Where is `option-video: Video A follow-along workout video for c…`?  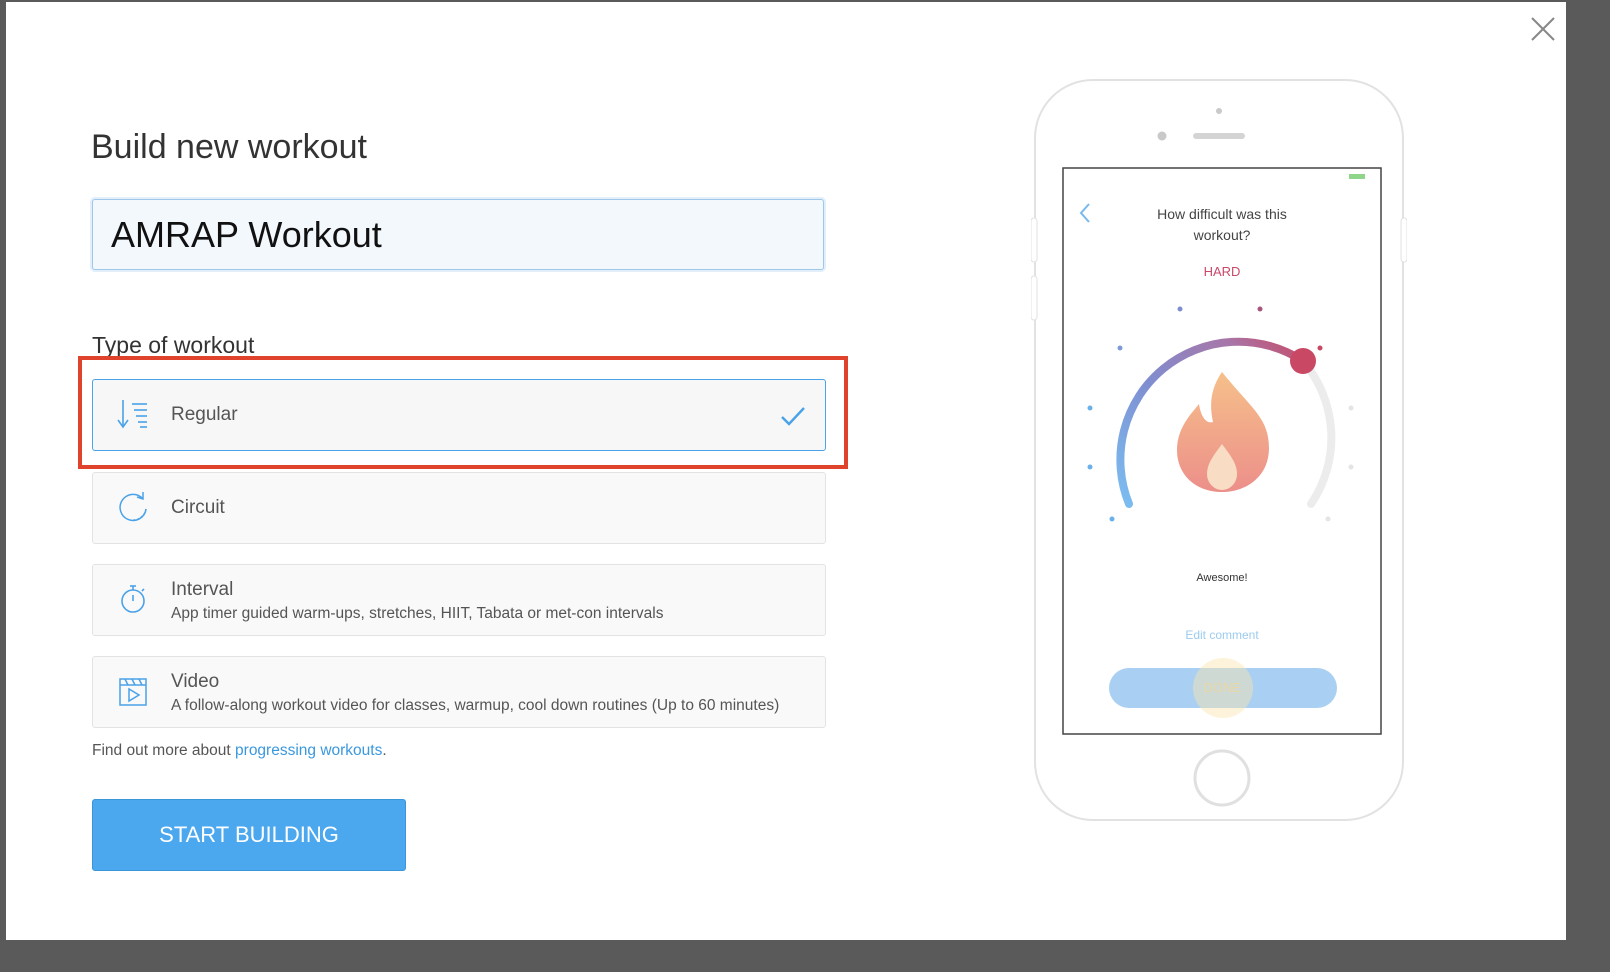
option-video: Video A follow-along workout video for c… is located at coordinates (459, 692).